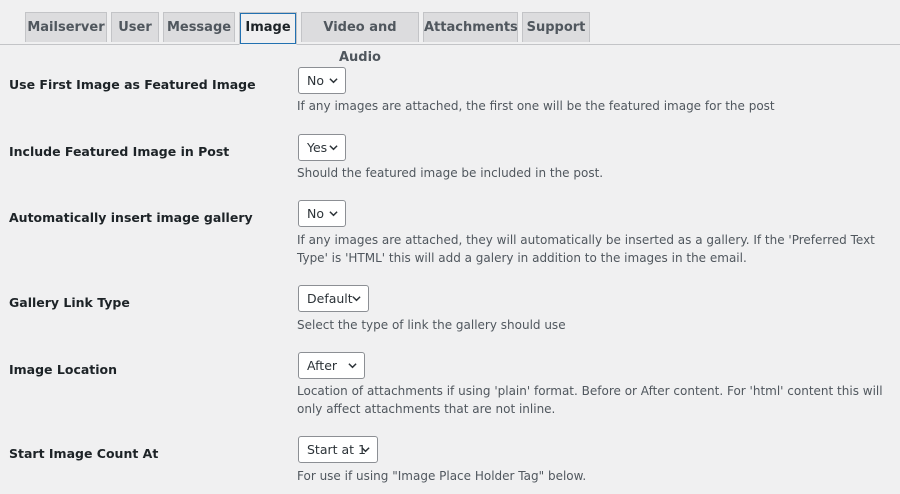 This screenshot has height=494, width=900. Describe the element at coordinates (556, 27) in the screenshot. I see `tab-support: Support` at that location.